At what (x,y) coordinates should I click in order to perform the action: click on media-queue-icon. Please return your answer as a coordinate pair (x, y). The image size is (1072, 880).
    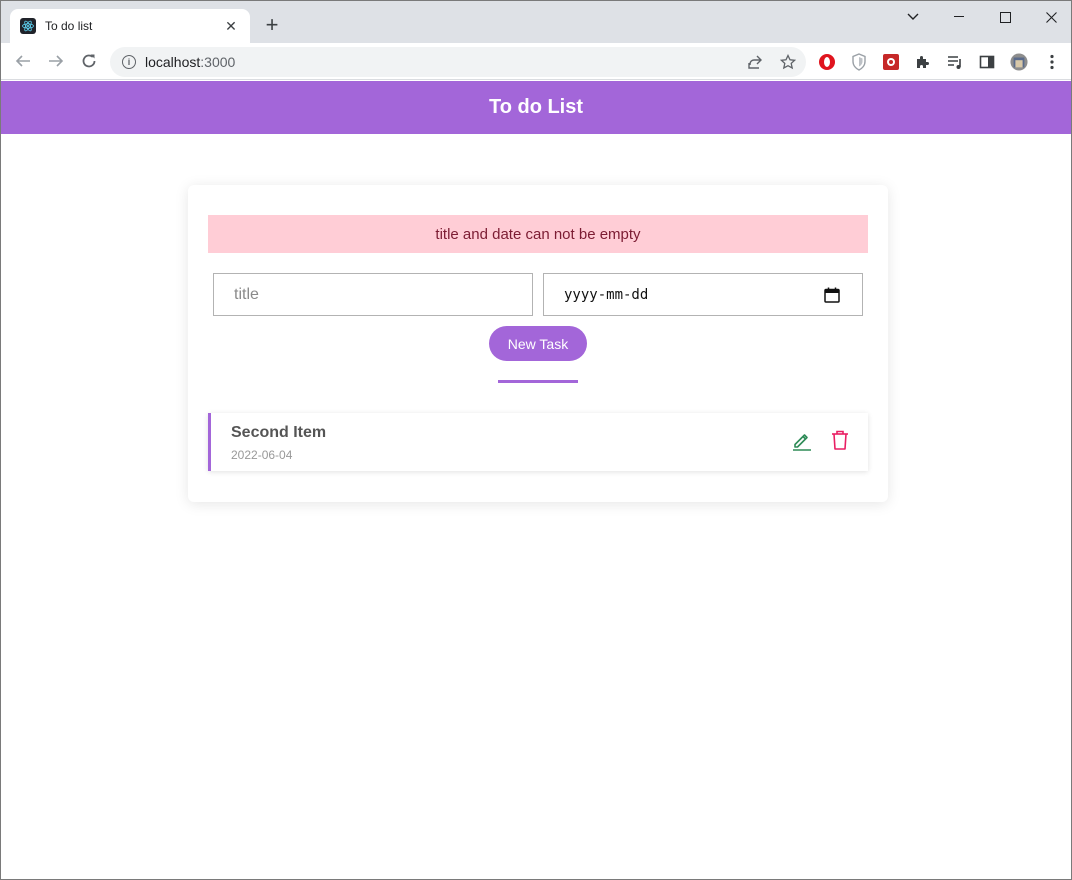
    Looking at the image, I should click on (955, 62).